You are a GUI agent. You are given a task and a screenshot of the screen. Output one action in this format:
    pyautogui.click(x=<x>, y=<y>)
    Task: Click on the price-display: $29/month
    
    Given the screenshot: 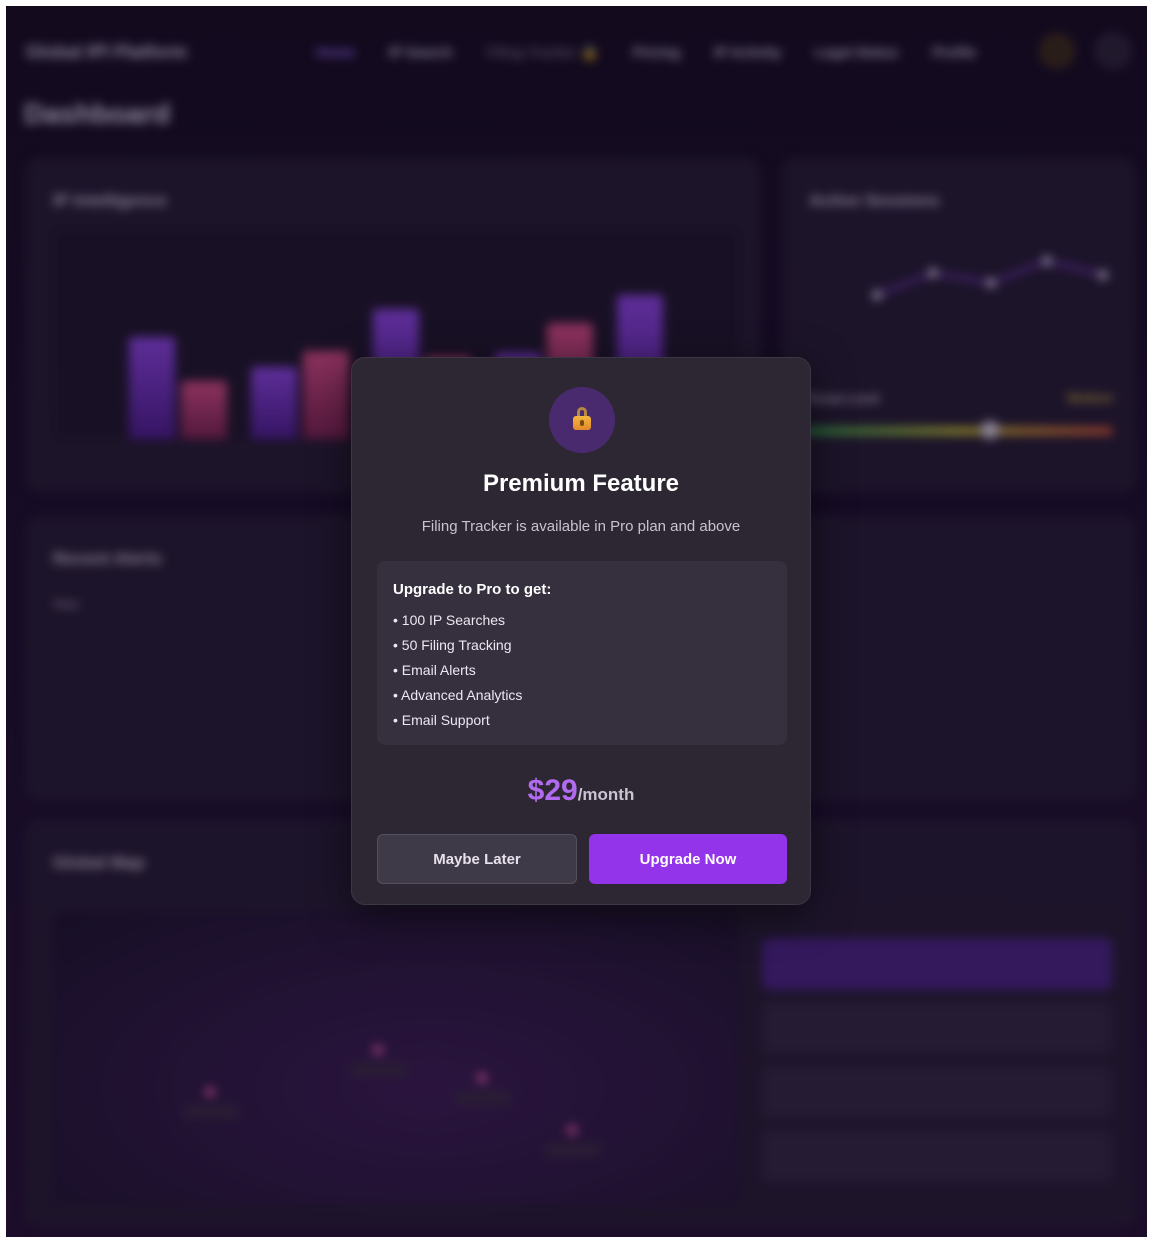 What is the action you would take?
    pyautogui.click(x=581, y=791)
    